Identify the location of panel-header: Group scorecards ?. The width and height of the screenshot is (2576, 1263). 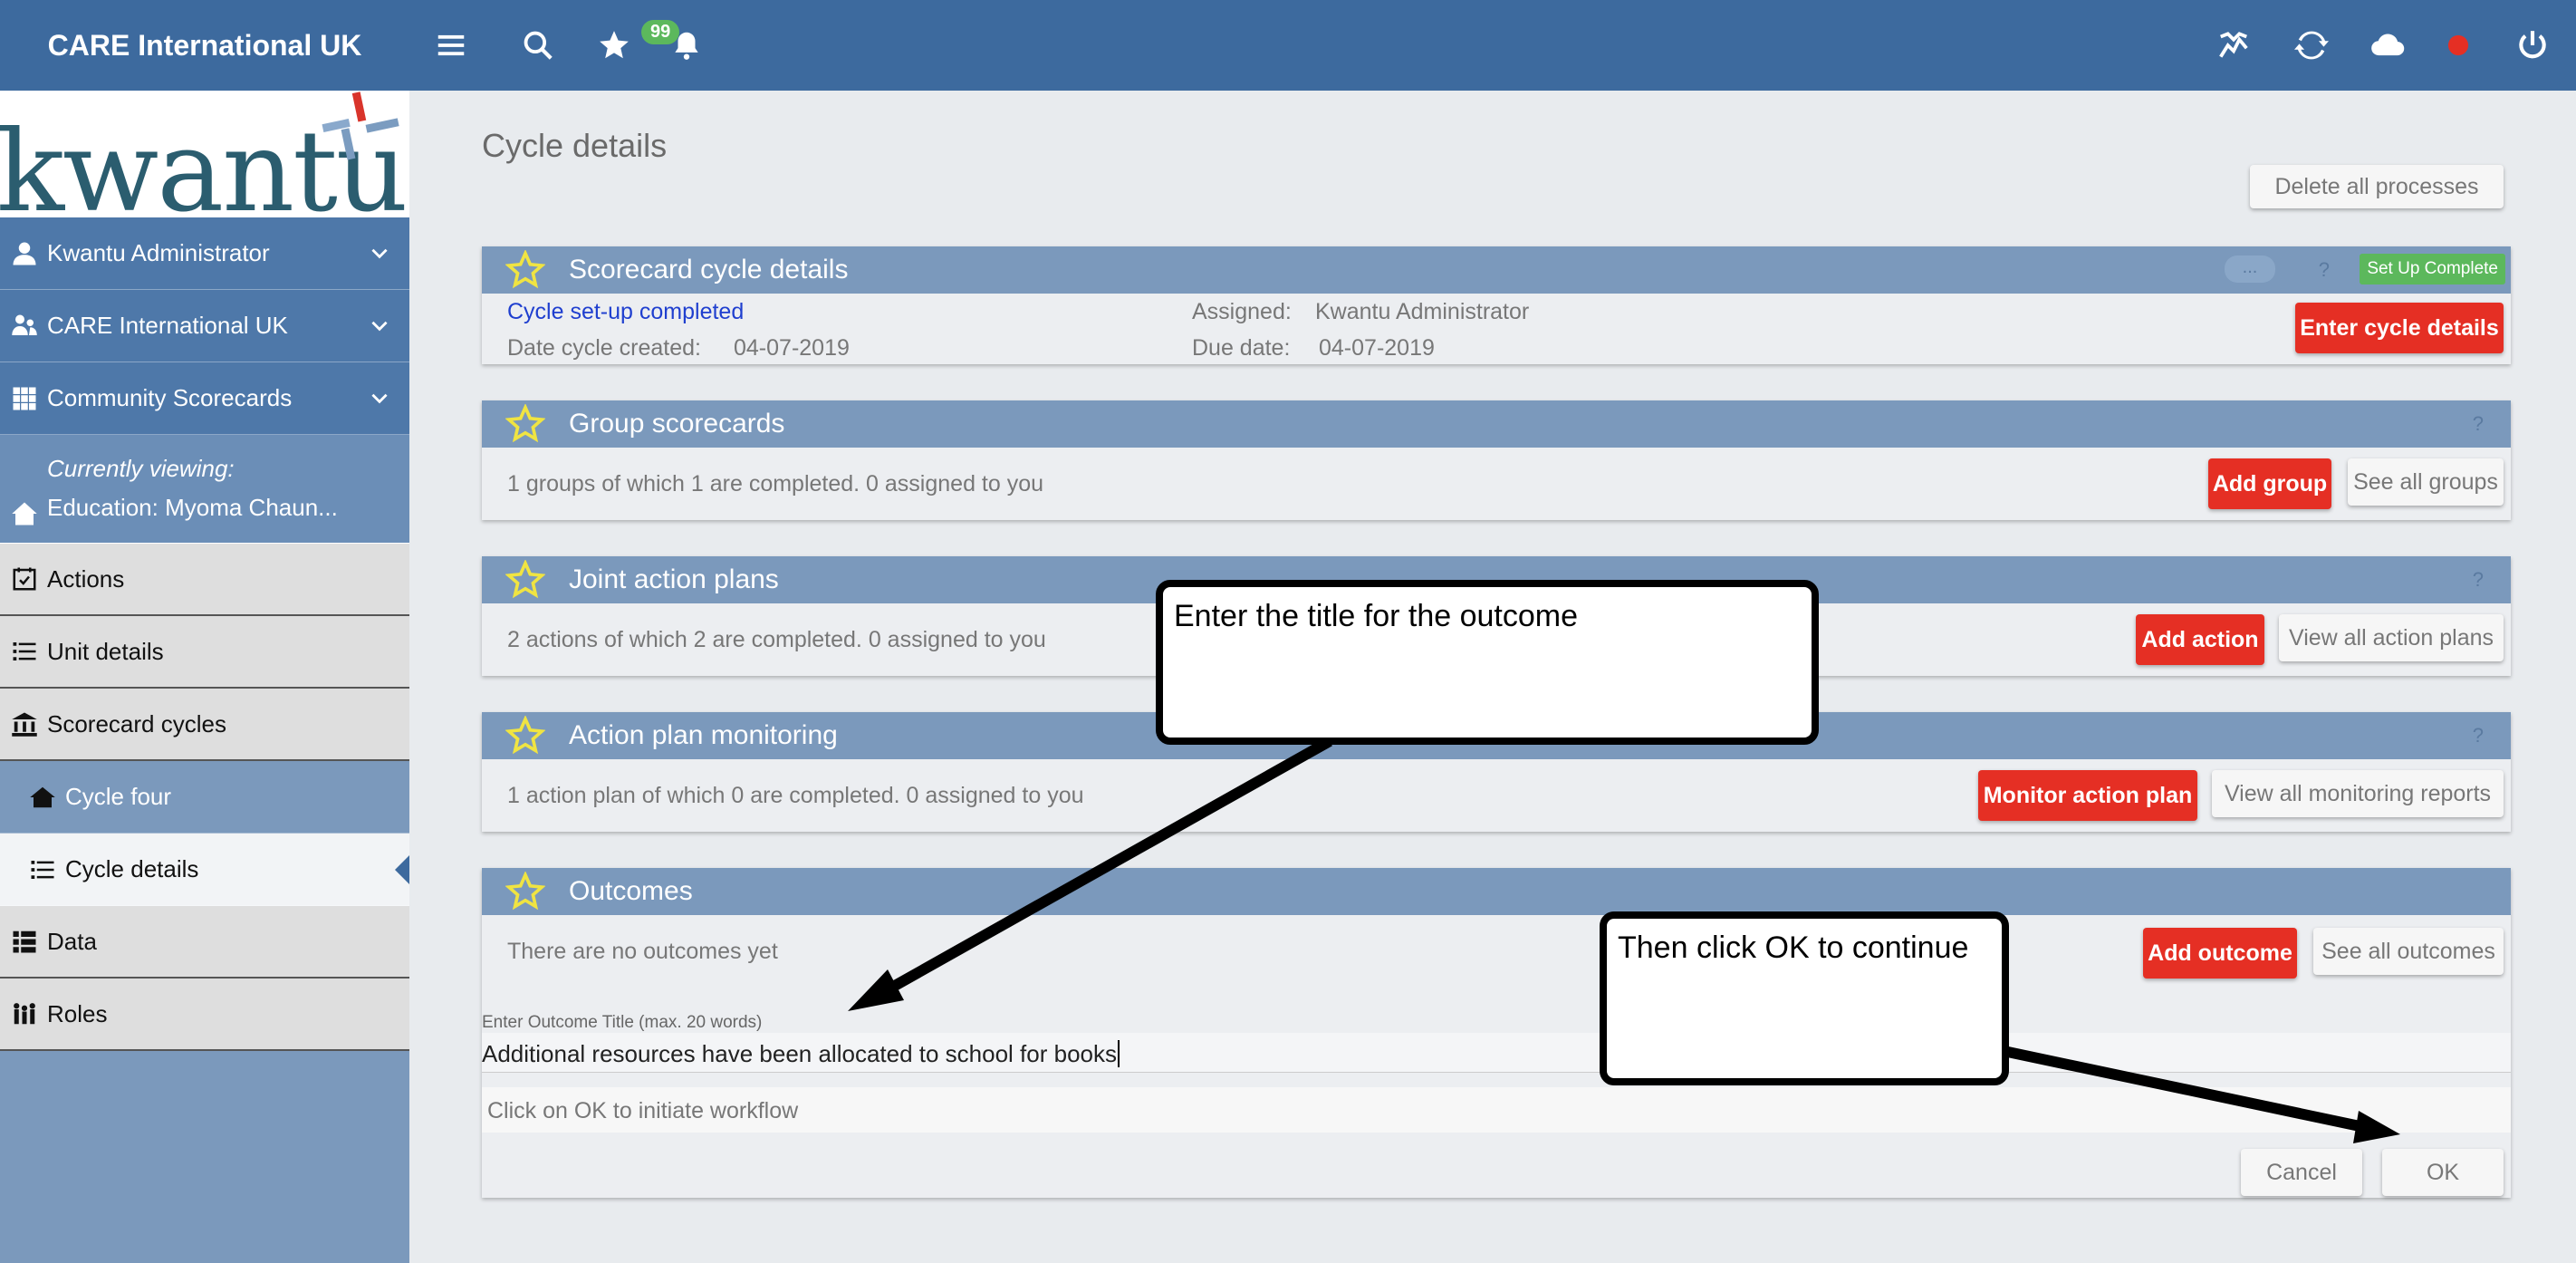
(1496, 424).